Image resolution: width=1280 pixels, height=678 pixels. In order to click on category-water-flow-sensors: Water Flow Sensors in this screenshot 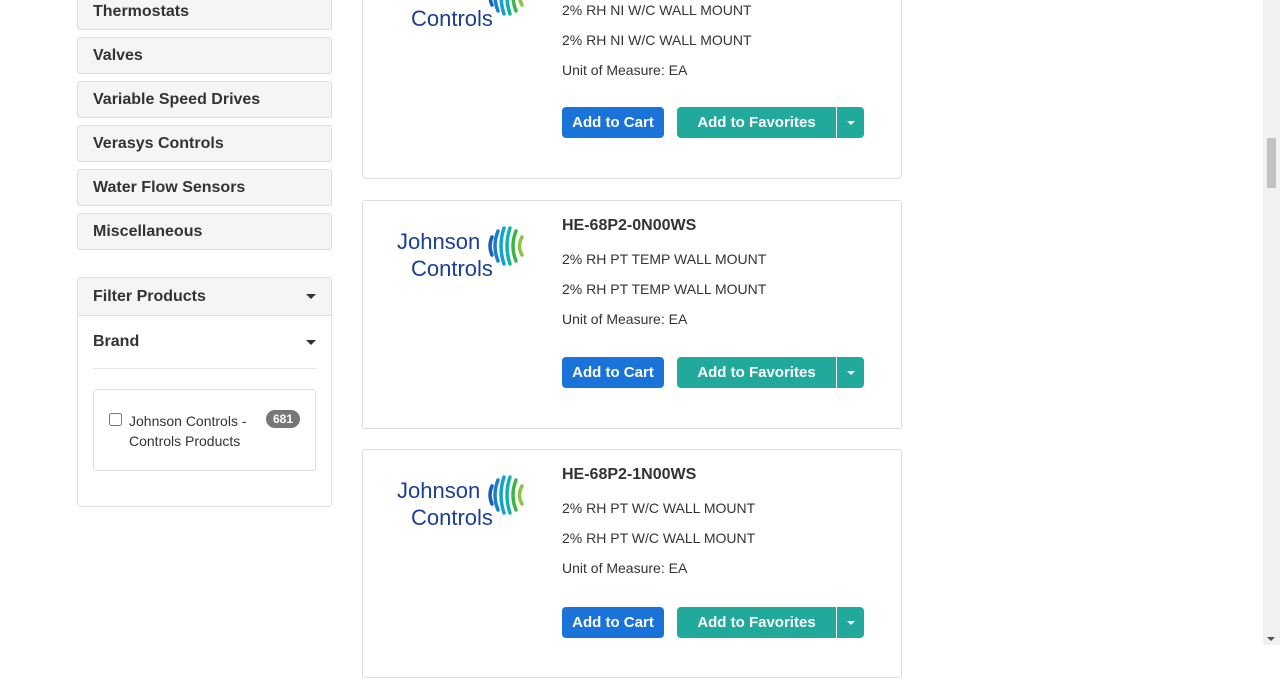, I will do `click(204, 187)`.